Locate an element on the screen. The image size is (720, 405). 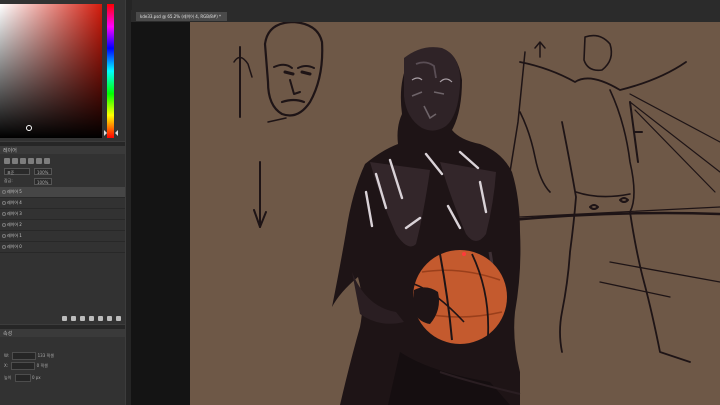
layers-tab-label: 레이어 is located at coordinates (10, 151).